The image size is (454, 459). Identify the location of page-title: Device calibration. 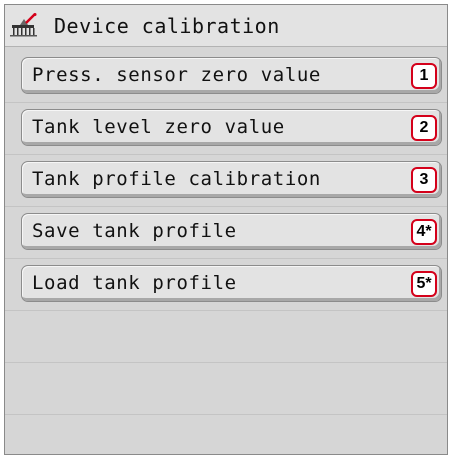
(167, 26).